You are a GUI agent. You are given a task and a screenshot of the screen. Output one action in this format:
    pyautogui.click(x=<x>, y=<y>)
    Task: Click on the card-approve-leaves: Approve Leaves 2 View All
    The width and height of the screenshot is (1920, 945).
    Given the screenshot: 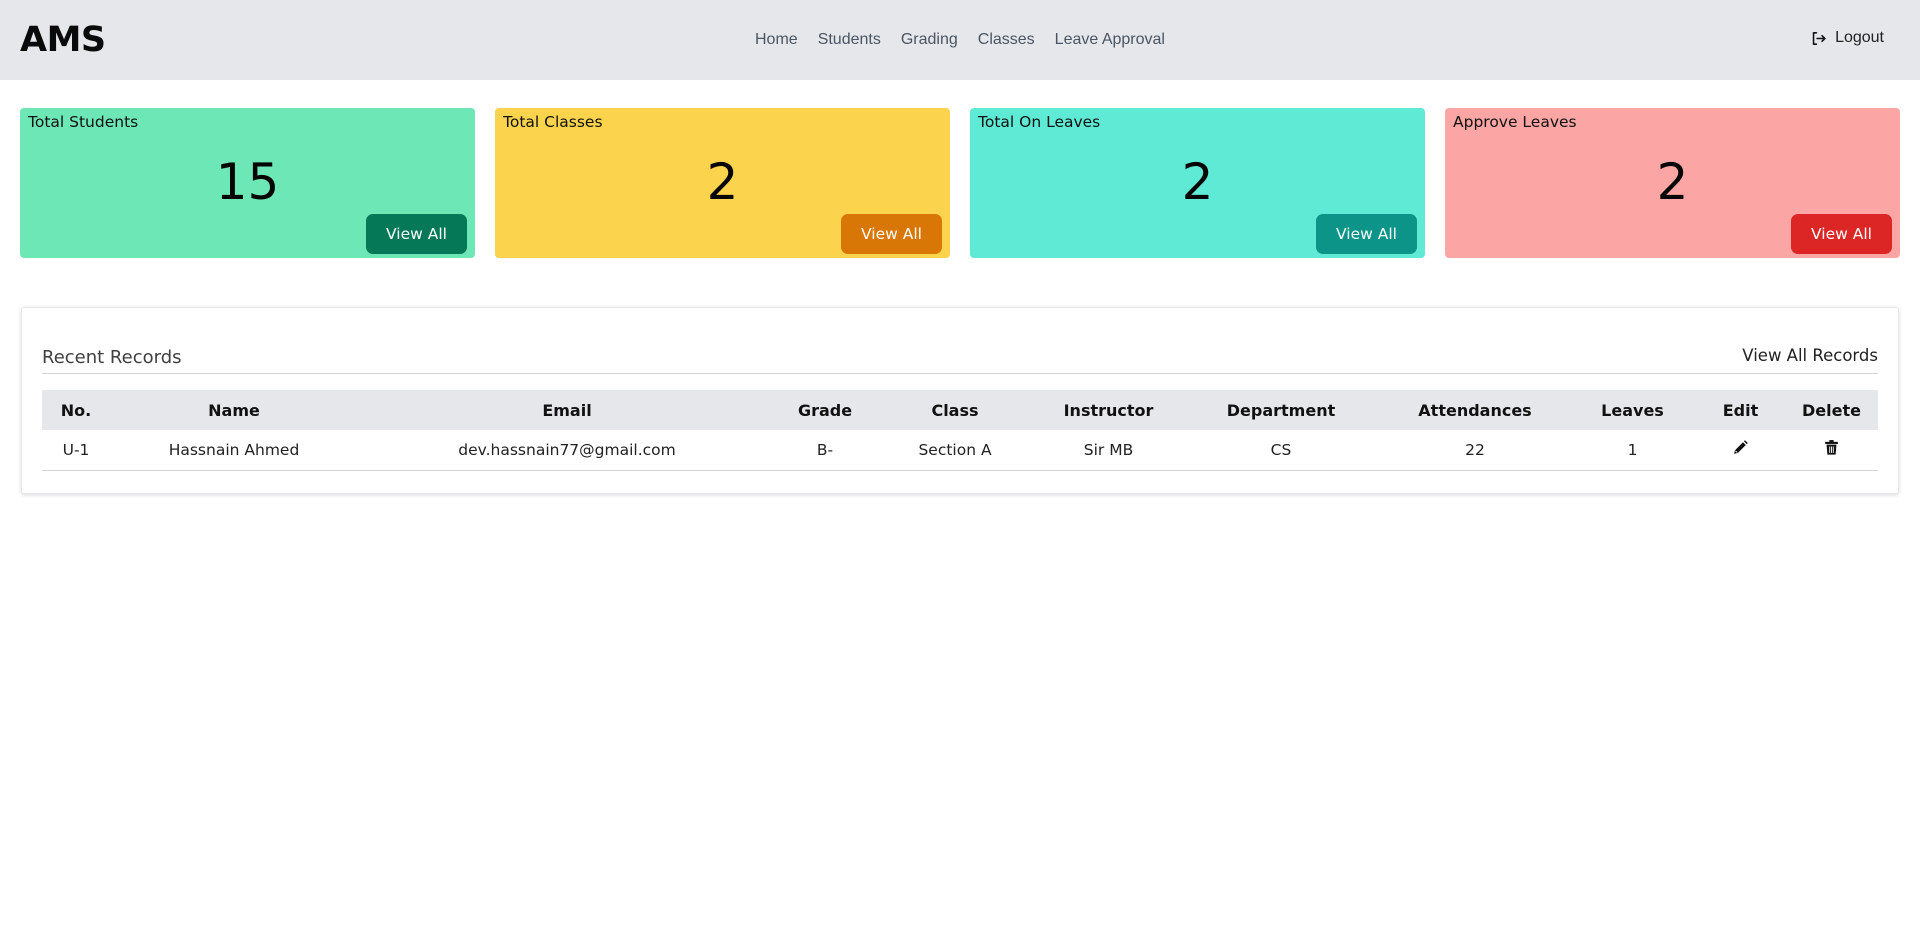 What is the action you would take?
    pyautogui.click(x=1672, y=183)
    